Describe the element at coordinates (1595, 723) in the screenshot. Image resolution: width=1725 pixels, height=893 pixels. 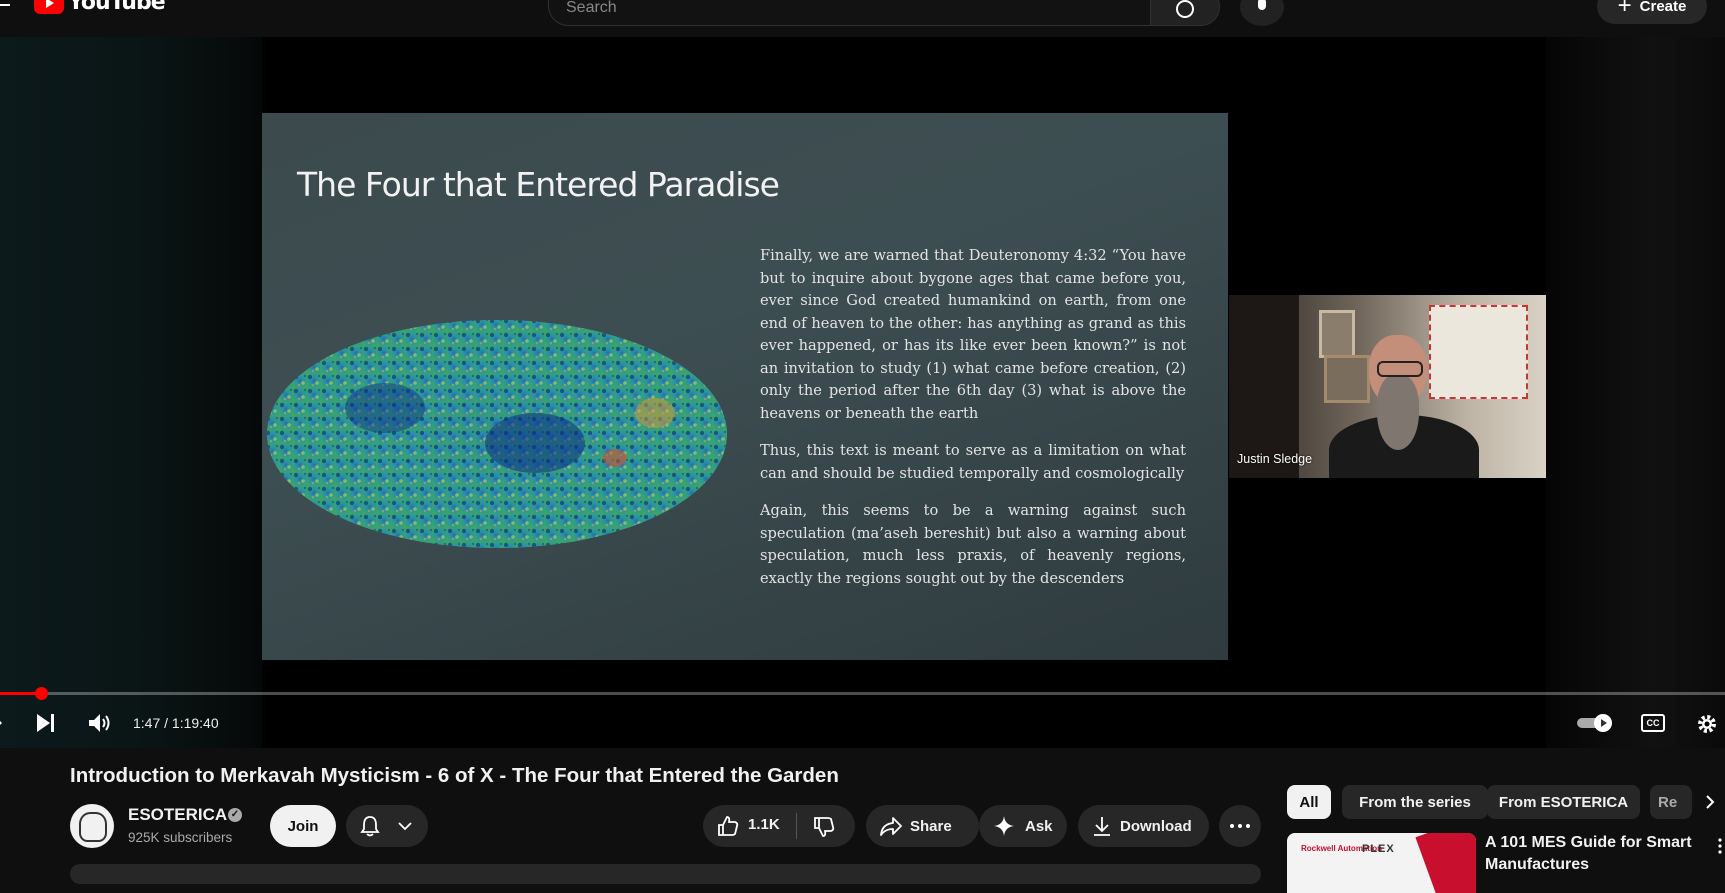
I see `autoplay-toggle-icon` at that location.